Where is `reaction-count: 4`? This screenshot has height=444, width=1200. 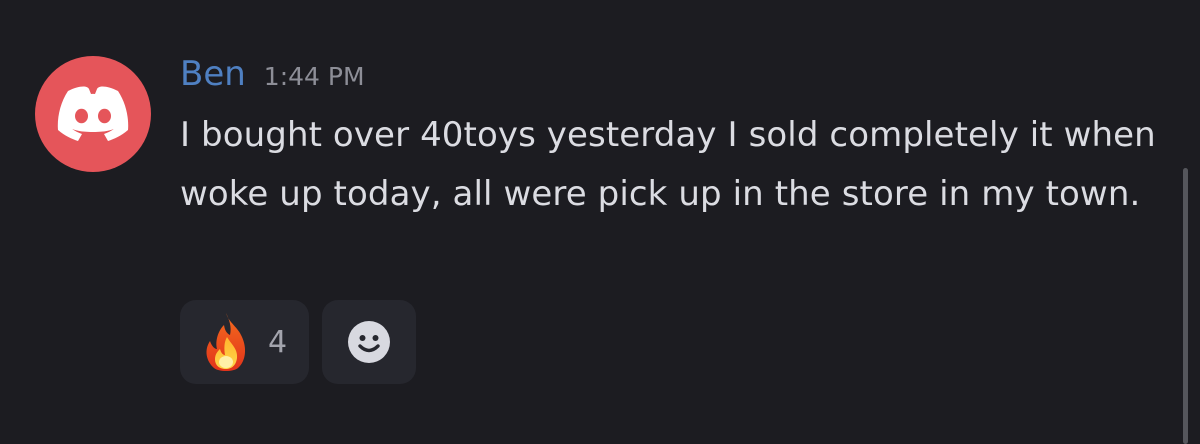
reaction-count: 4 is located at coordinates (278, 342).